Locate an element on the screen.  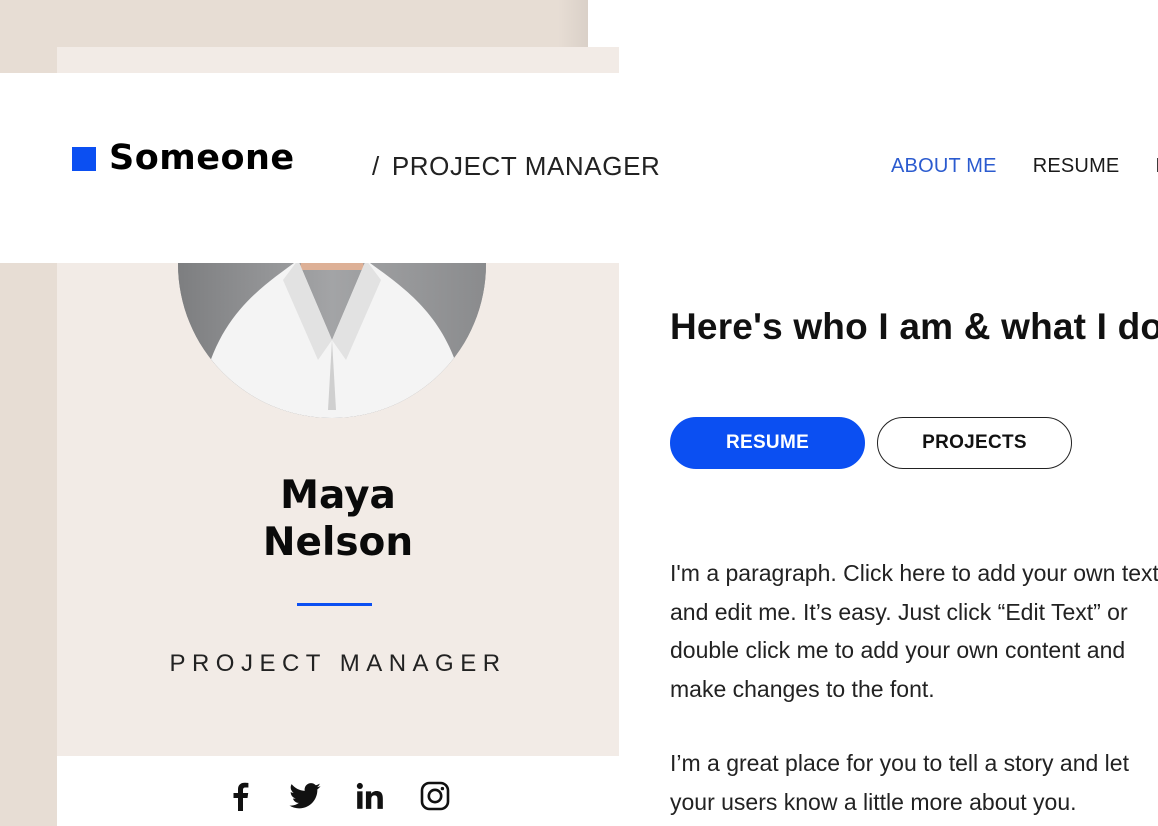
header-role: / PROJECT MANAGER is located at coordinates (516, 166).